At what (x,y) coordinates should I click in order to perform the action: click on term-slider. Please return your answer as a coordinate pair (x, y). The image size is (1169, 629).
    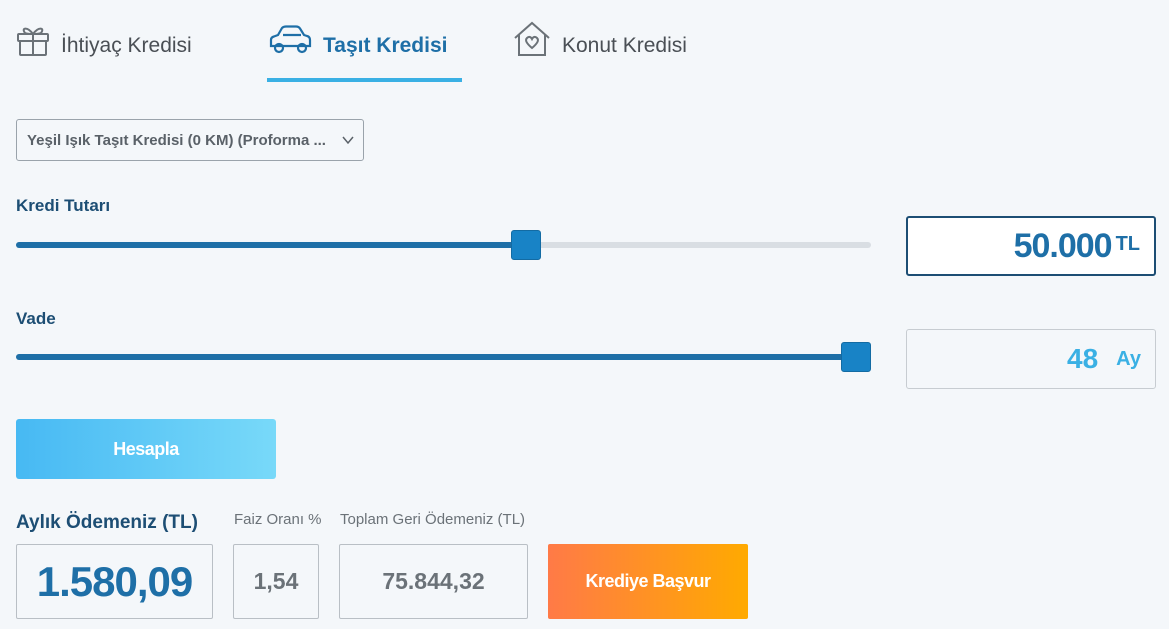
    Looking at the image, I should click on (443, 357).